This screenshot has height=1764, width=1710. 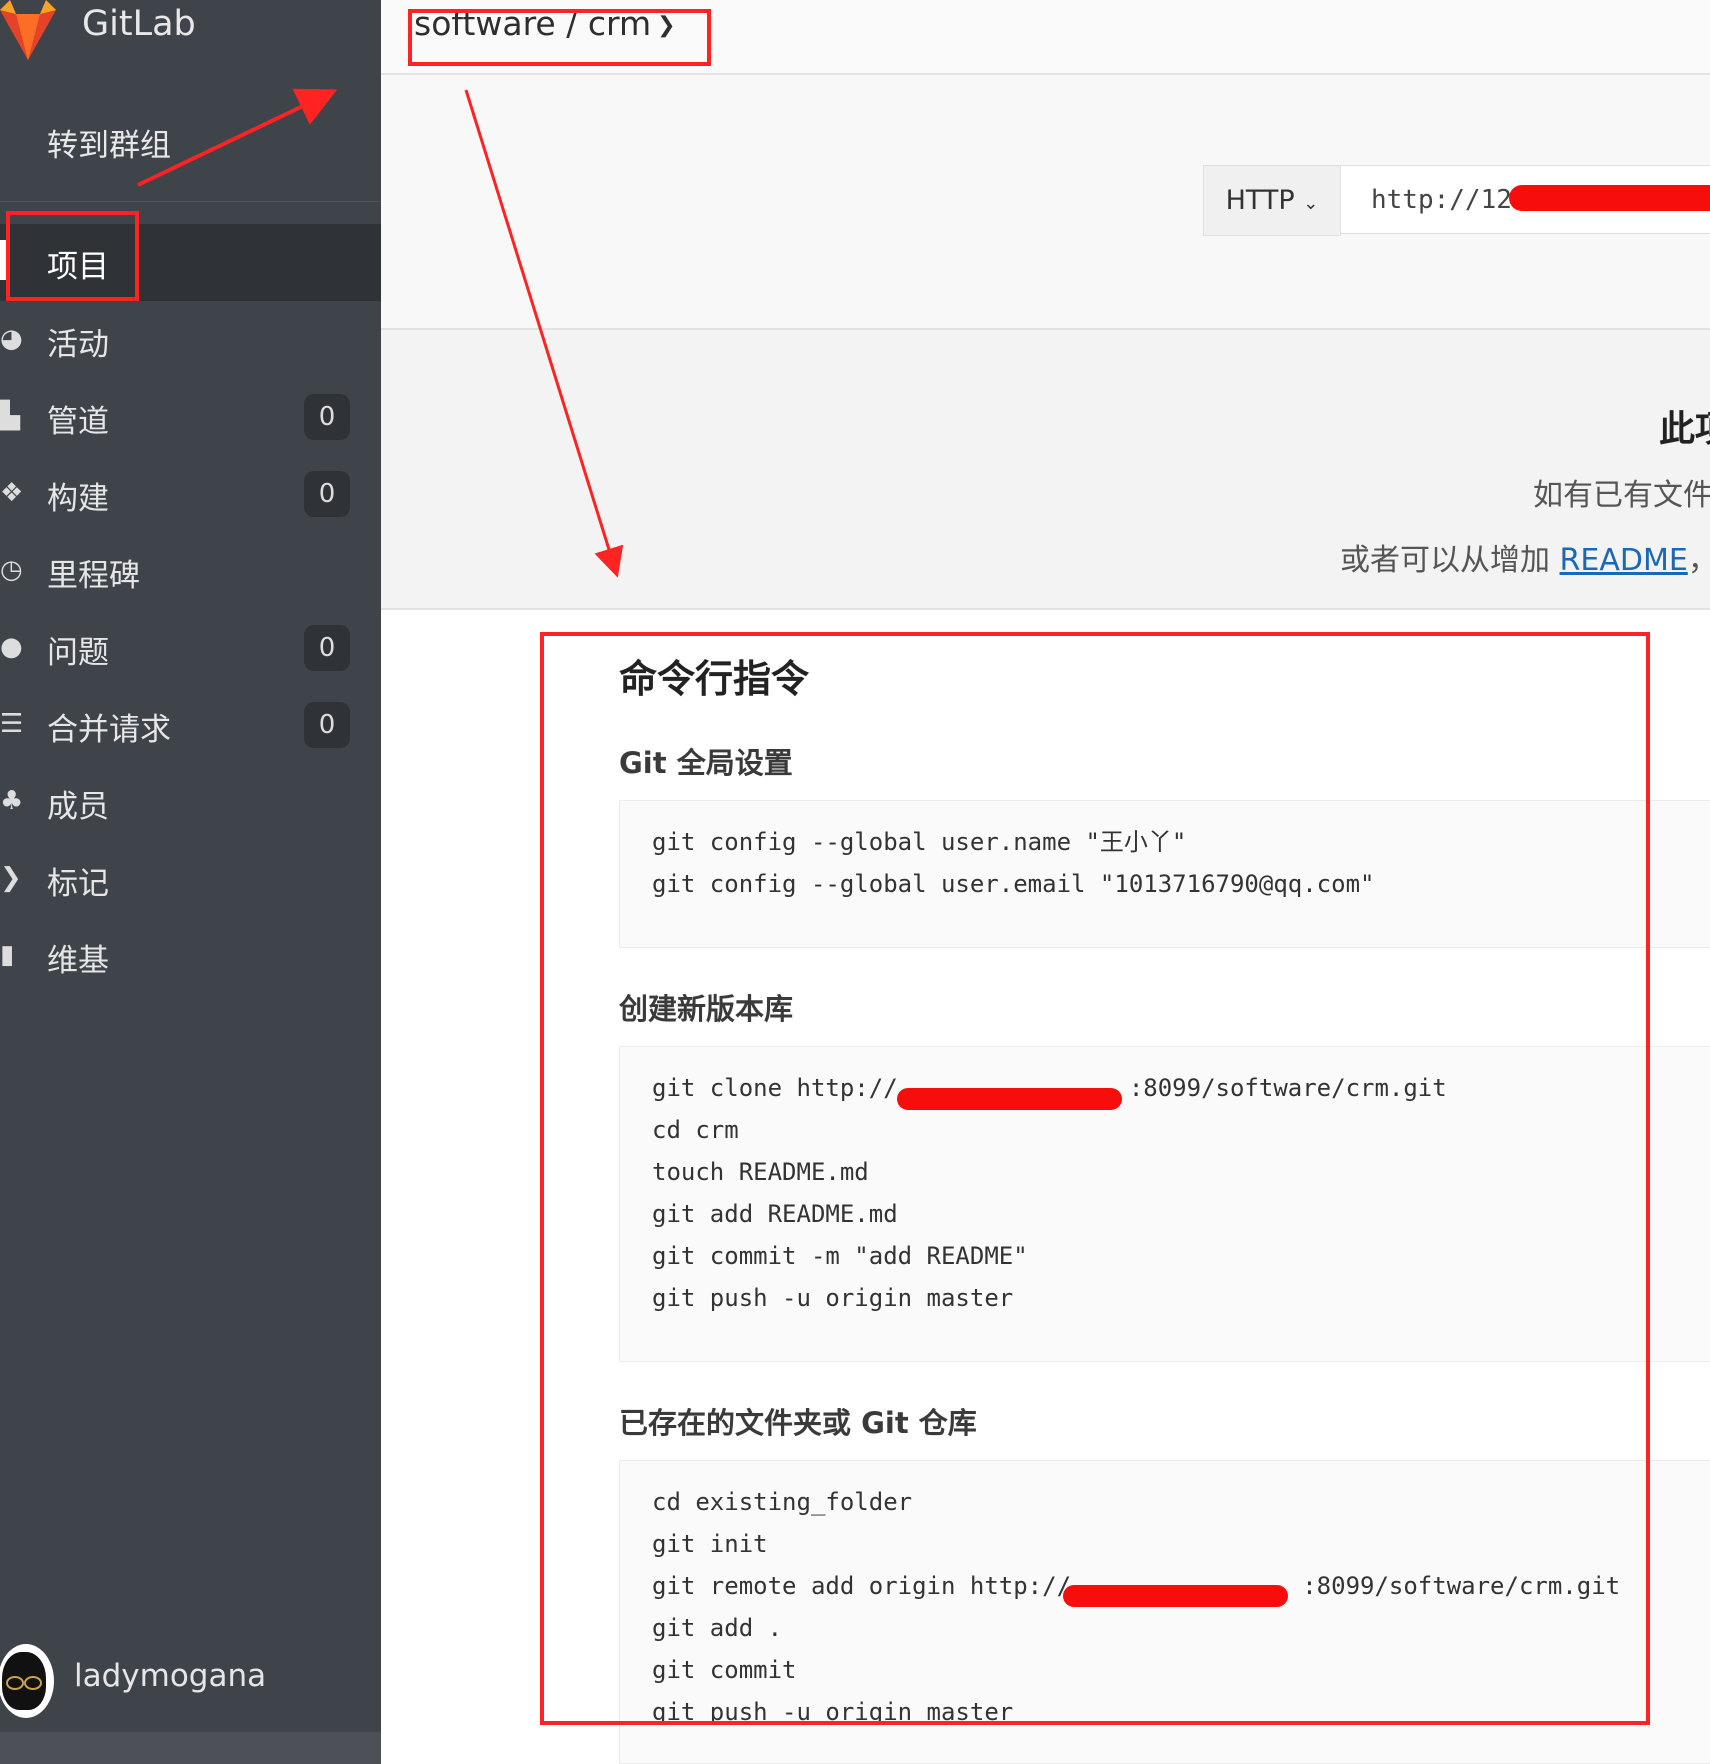 I want to click on sidebar-item-label: 成员, so click(x=78, y=807).